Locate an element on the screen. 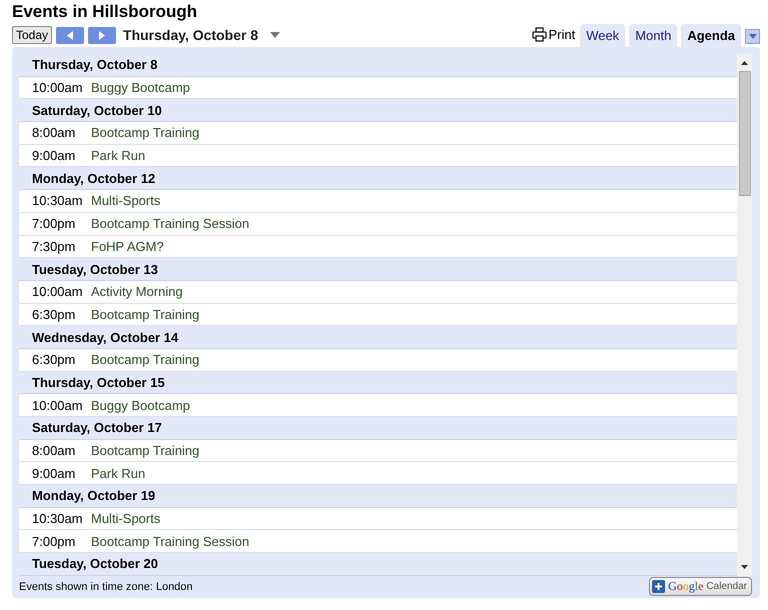  next-button is located at coordinates (102, 35).